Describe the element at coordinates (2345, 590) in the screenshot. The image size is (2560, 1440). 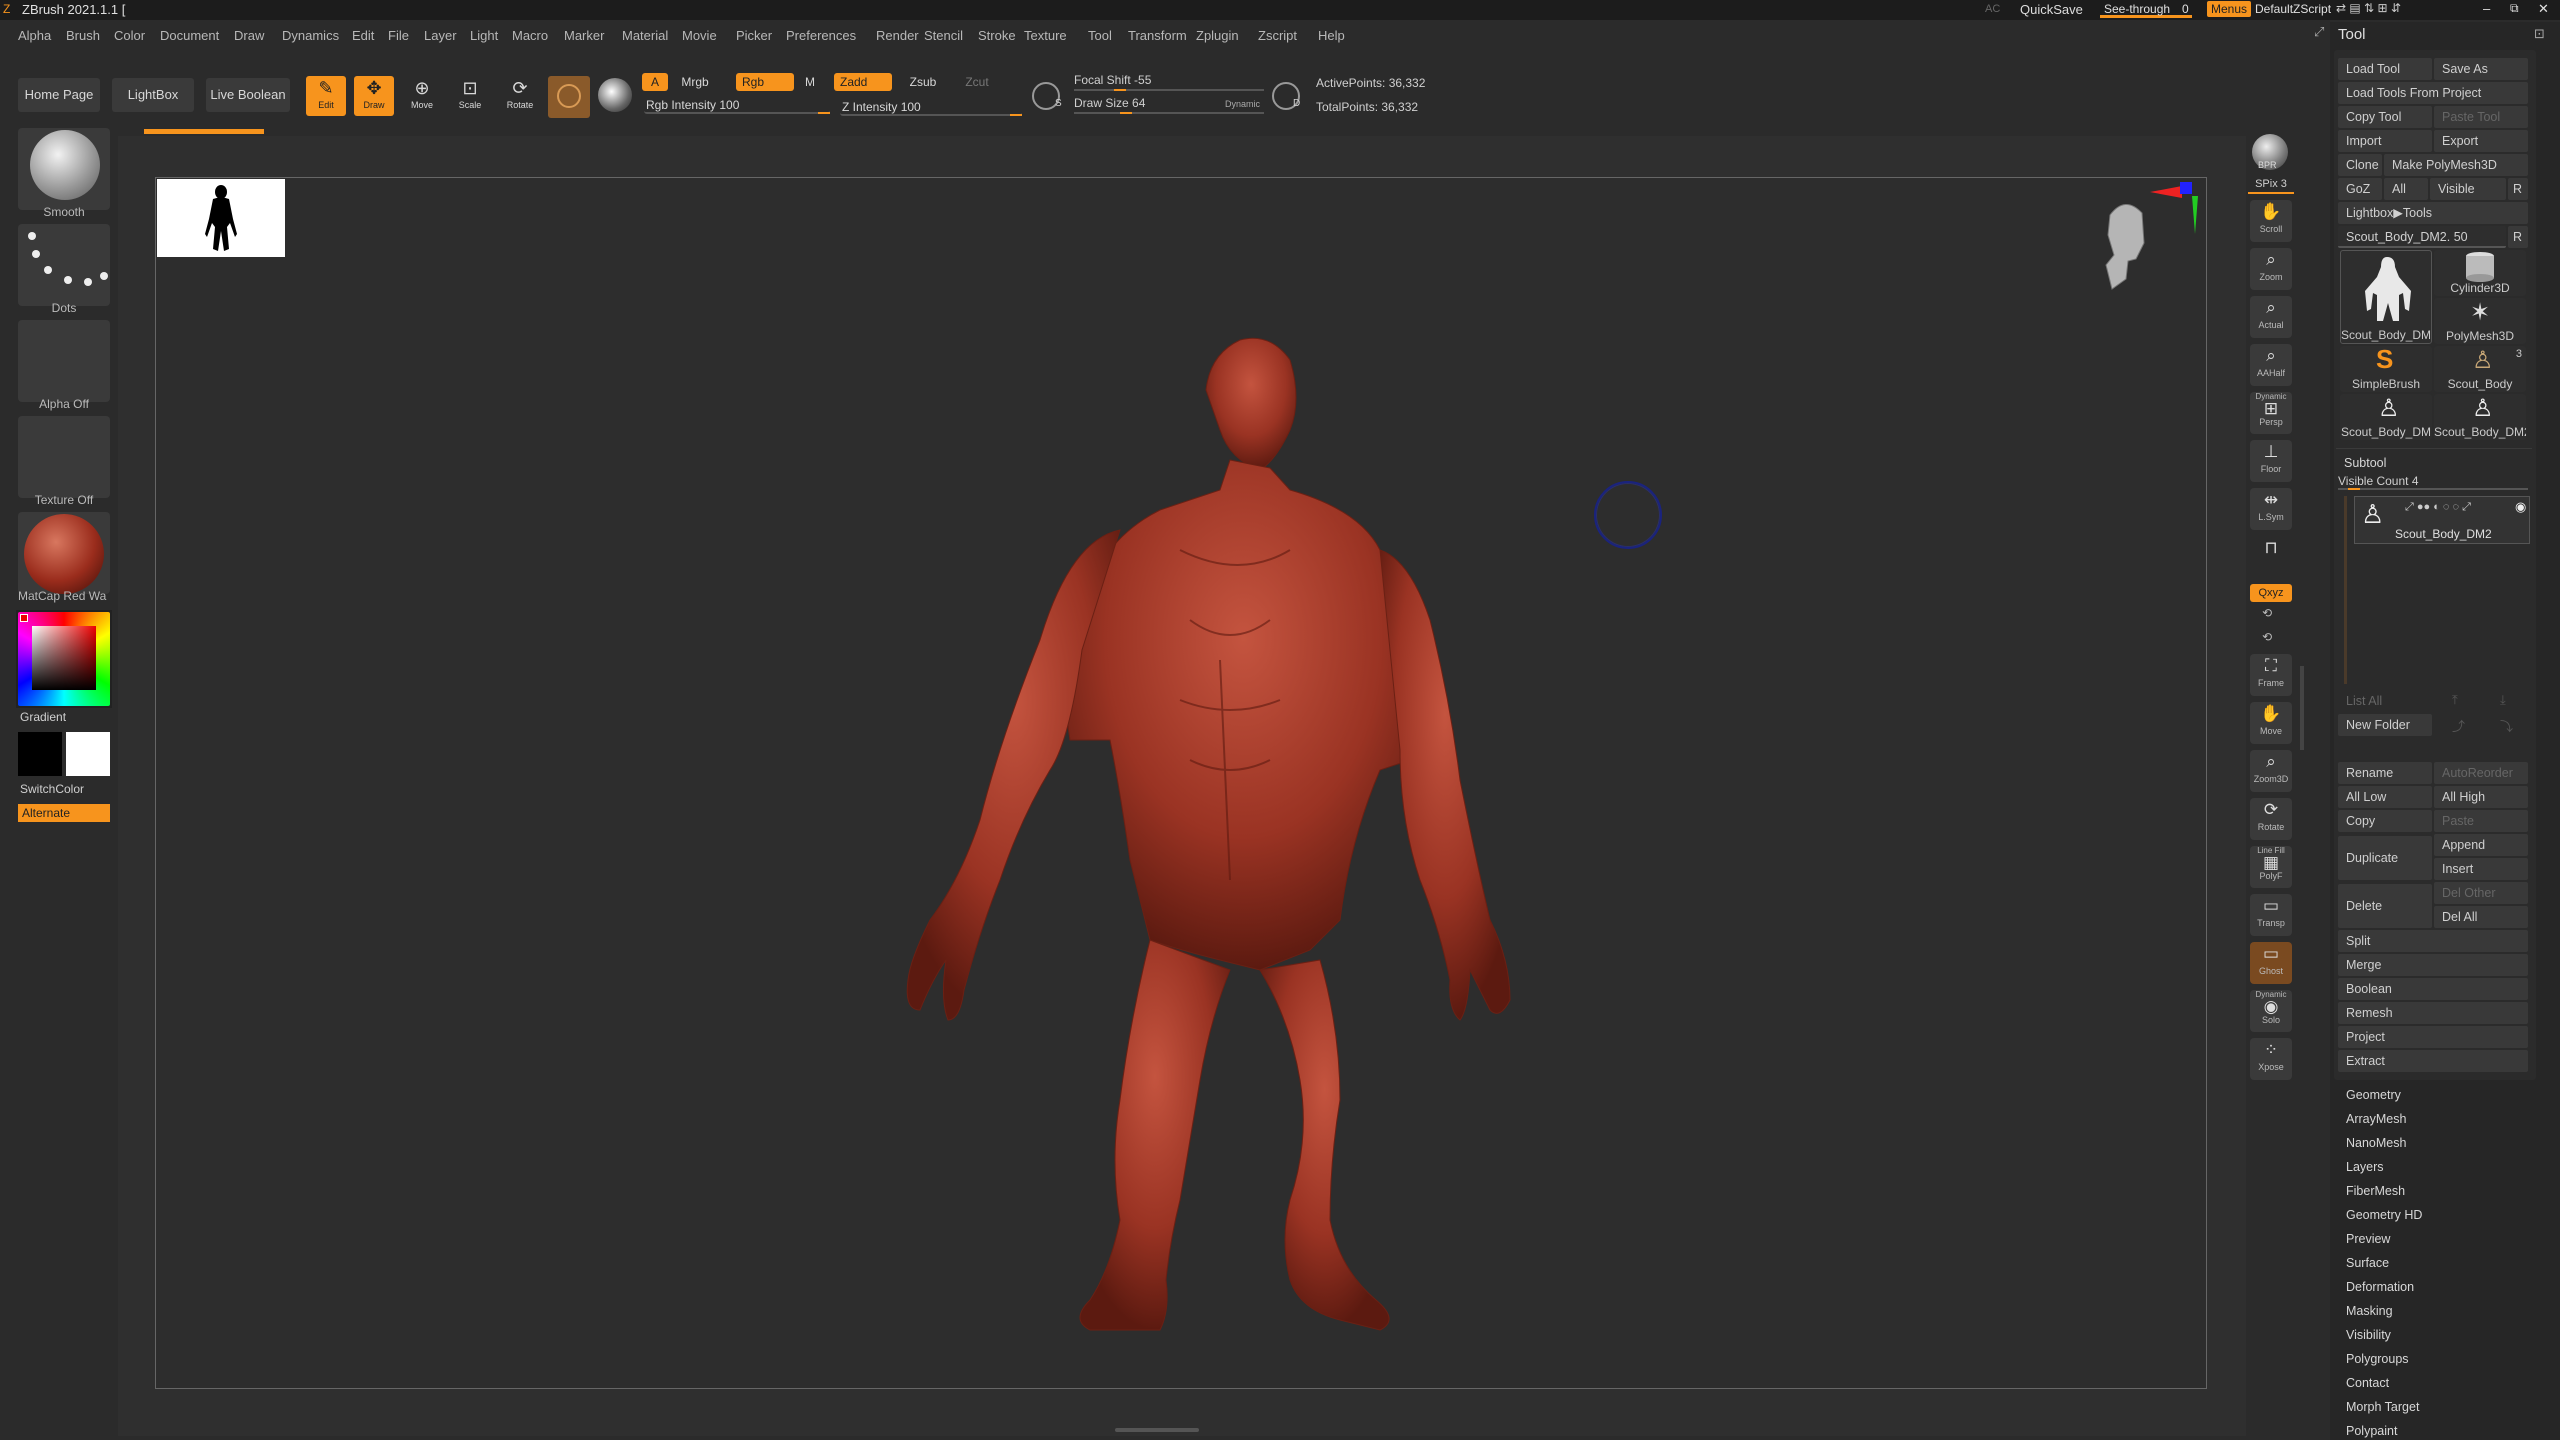
I see `subtool-scrollbar` at that location.